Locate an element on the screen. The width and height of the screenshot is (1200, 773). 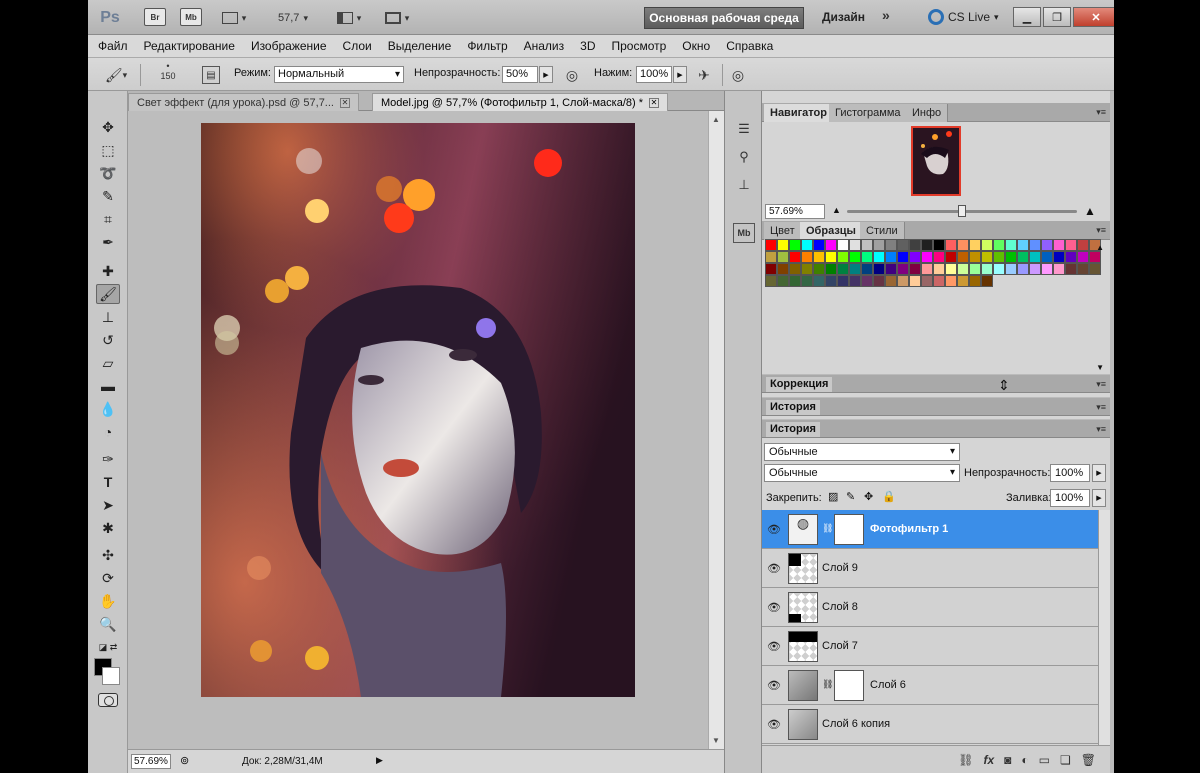
layers-scrollbar is located at coordinates (1104, 627).